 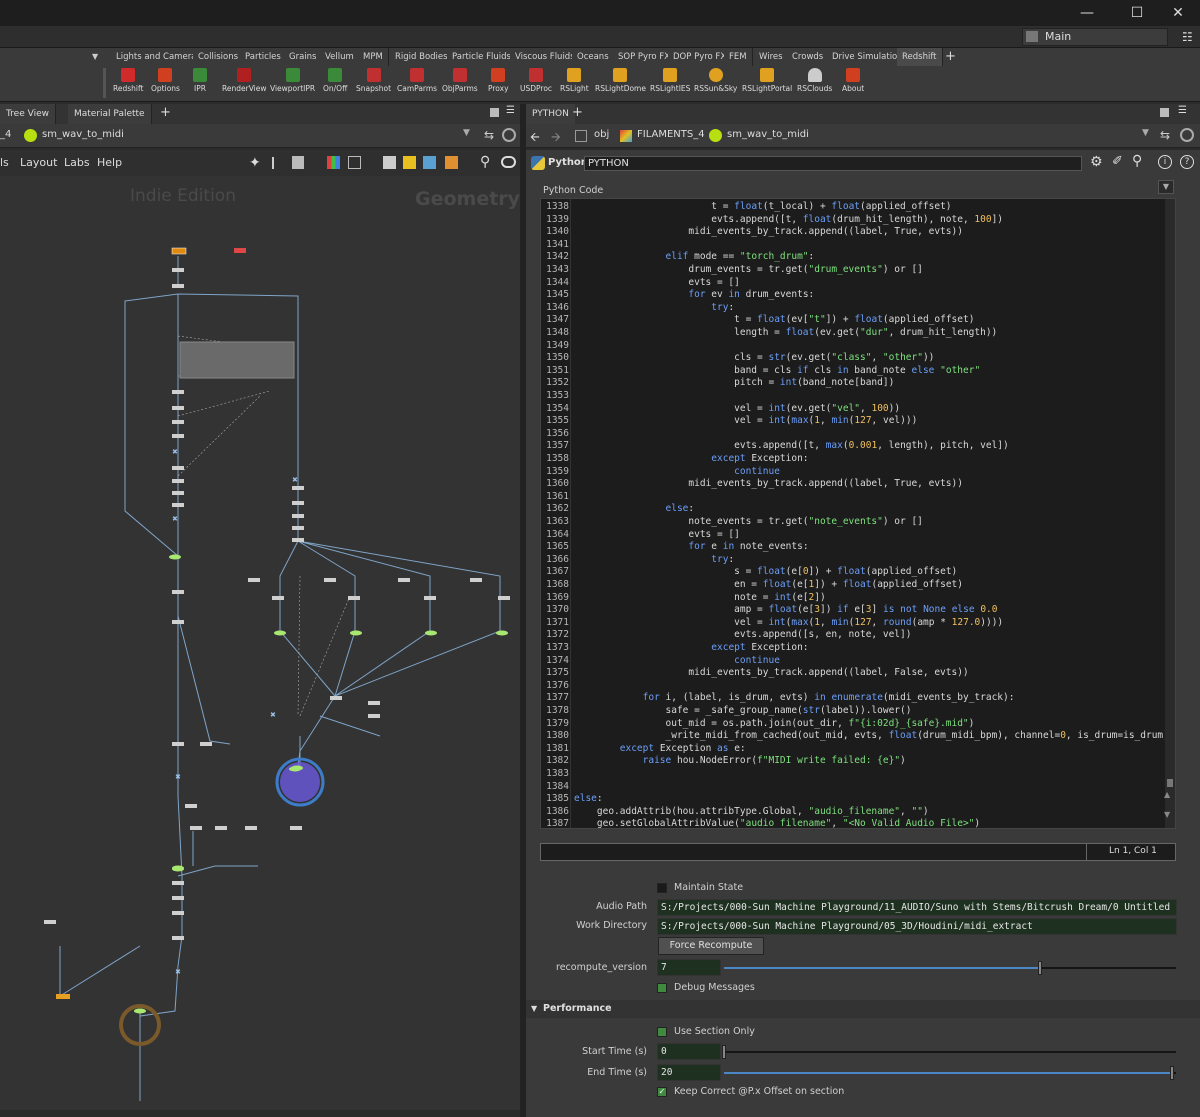 I want to click on start-time-slider-handle, so click(x=724, y=1052).